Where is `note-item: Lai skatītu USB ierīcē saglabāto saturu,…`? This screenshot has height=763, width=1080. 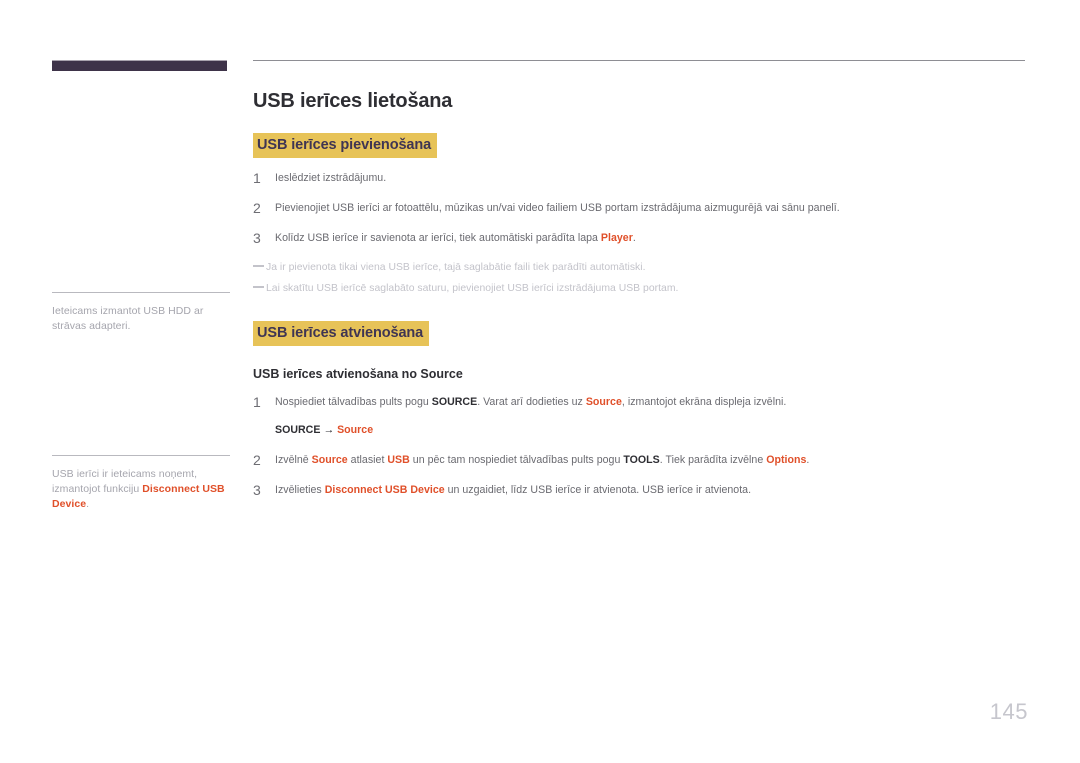
note-item: Lai skatītu USB ierīcē saglabāto saturu,… is located at coordinates (639, 288).